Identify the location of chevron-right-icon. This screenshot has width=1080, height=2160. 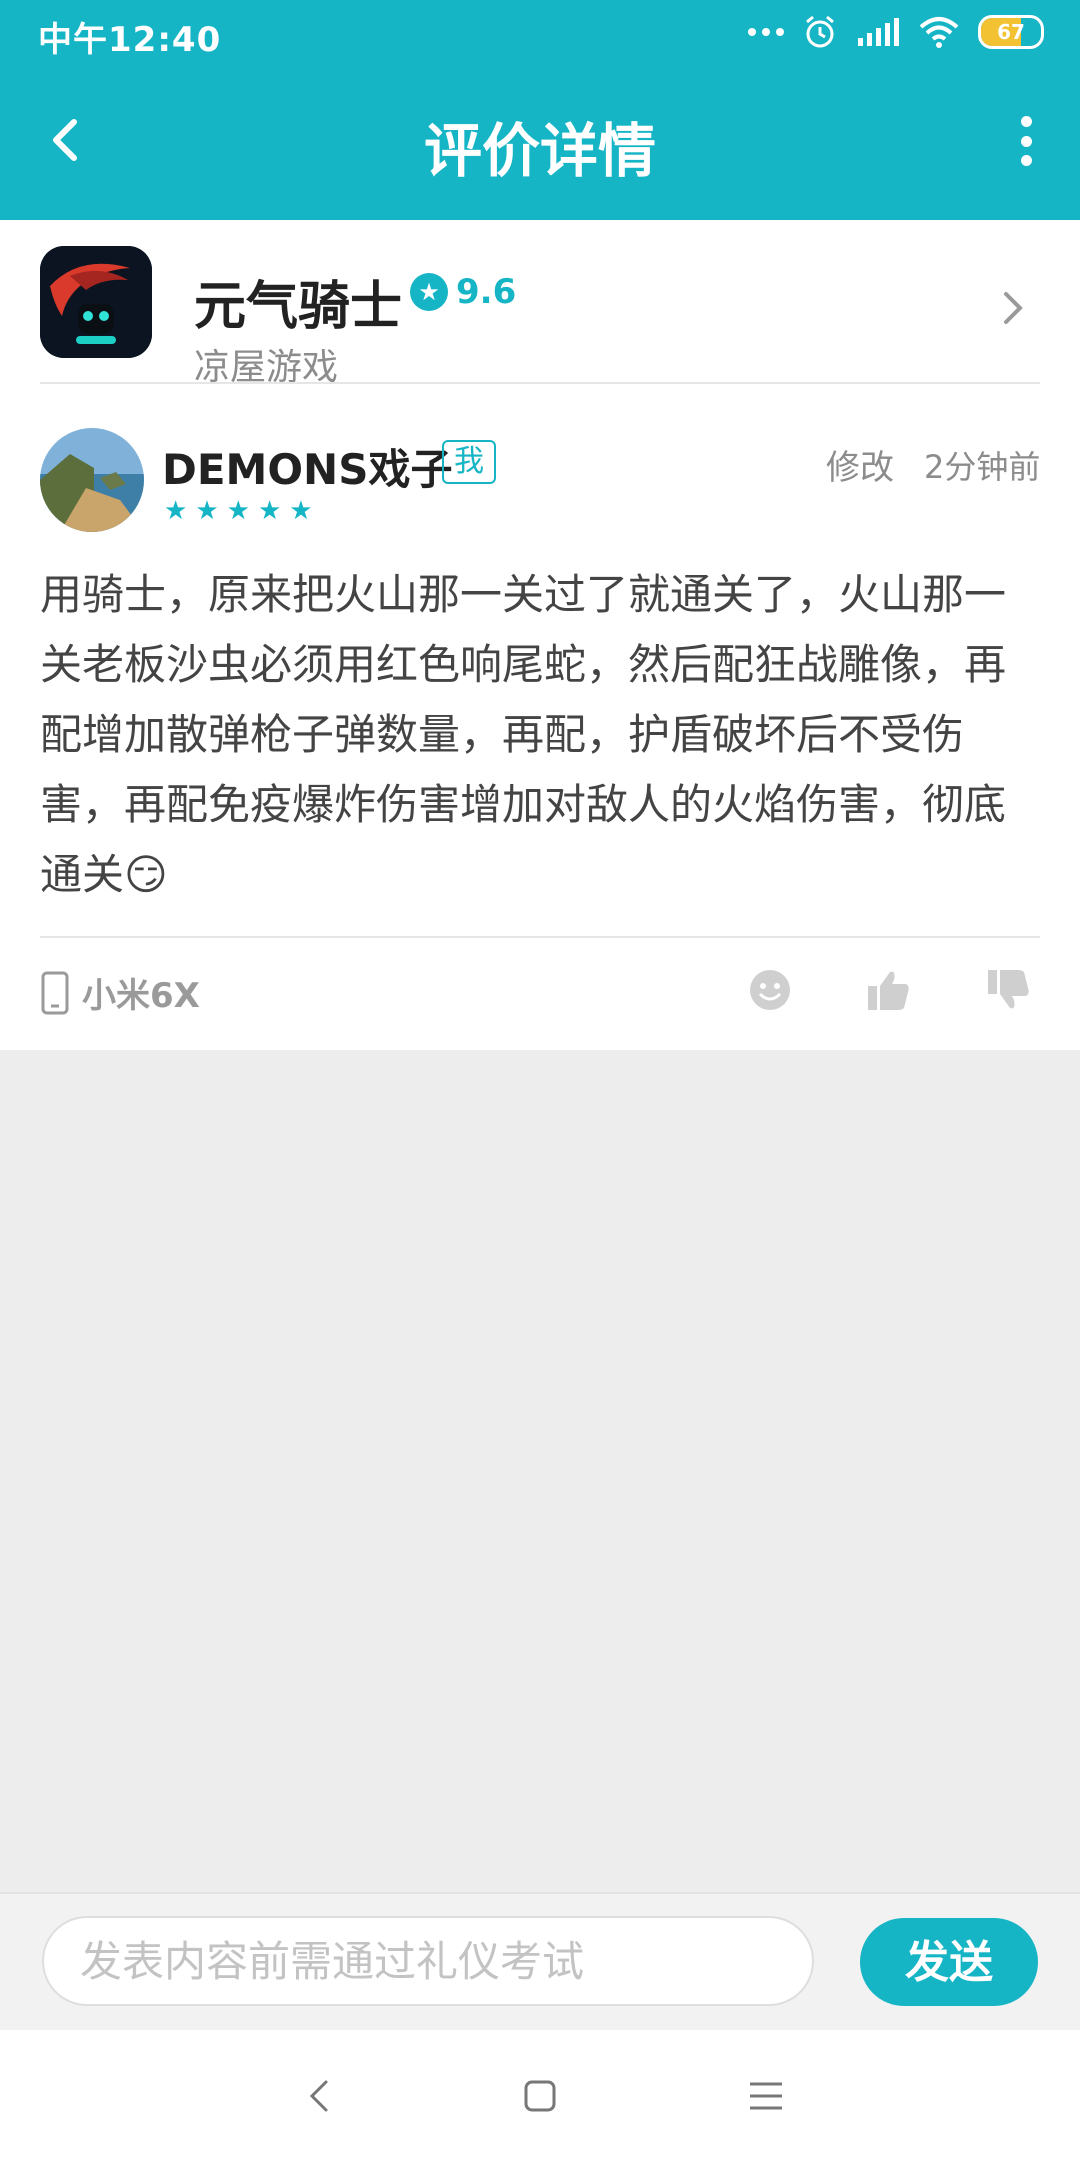
(1013, 308).